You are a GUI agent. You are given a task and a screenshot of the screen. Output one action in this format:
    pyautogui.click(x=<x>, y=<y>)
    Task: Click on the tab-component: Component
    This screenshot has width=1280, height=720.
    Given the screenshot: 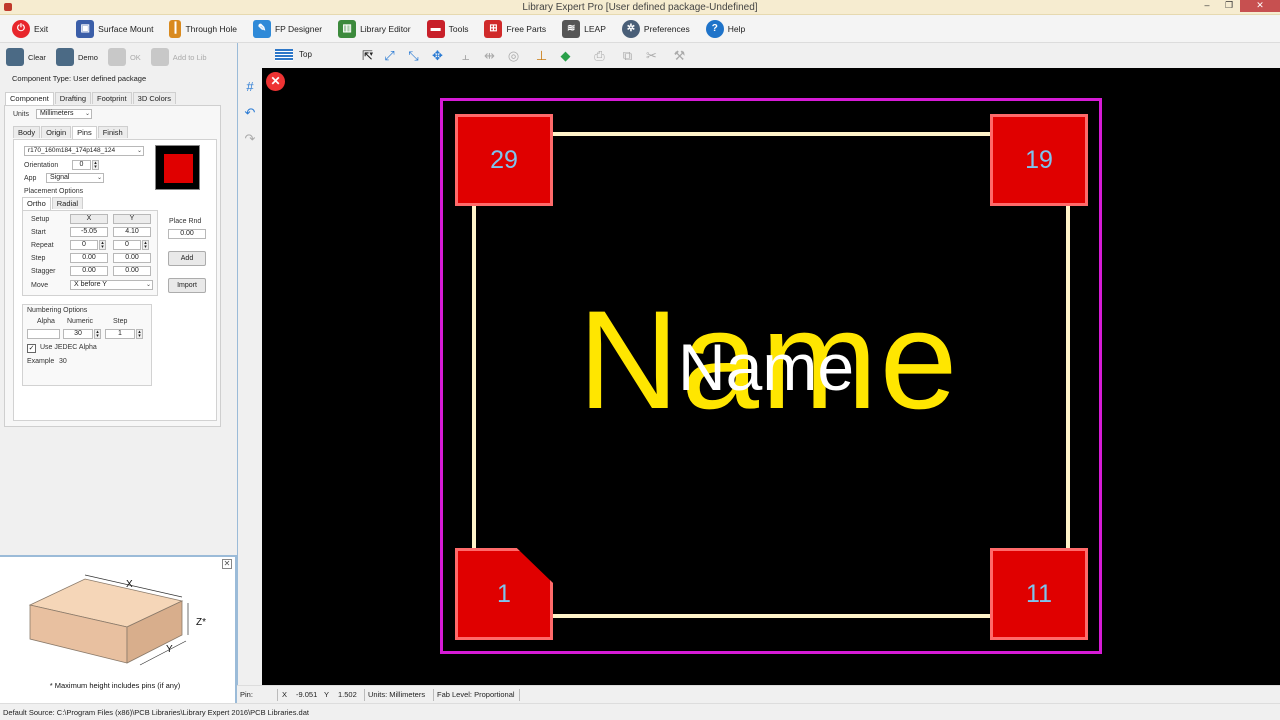 What is the action you would take?
    pyautogui.click(x=29, y=98)
    